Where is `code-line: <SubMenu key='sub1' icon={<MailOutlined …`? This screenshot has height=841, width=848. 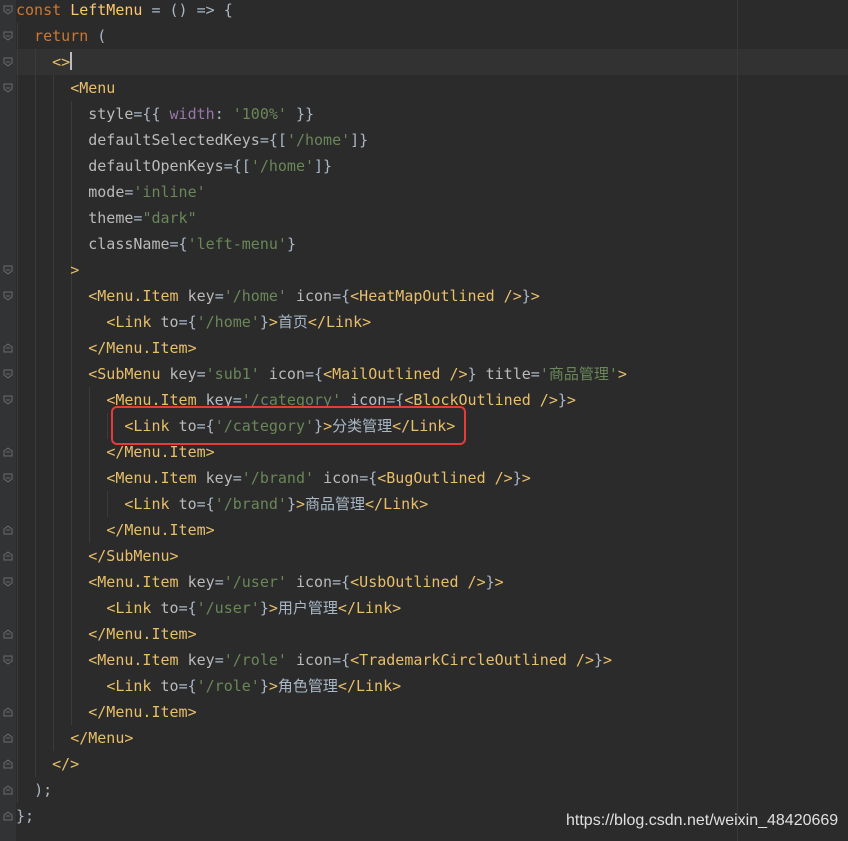 code-line: <SubMenu key='sub1' icon={<MailOutlined … is located at coordinates (321, 374).